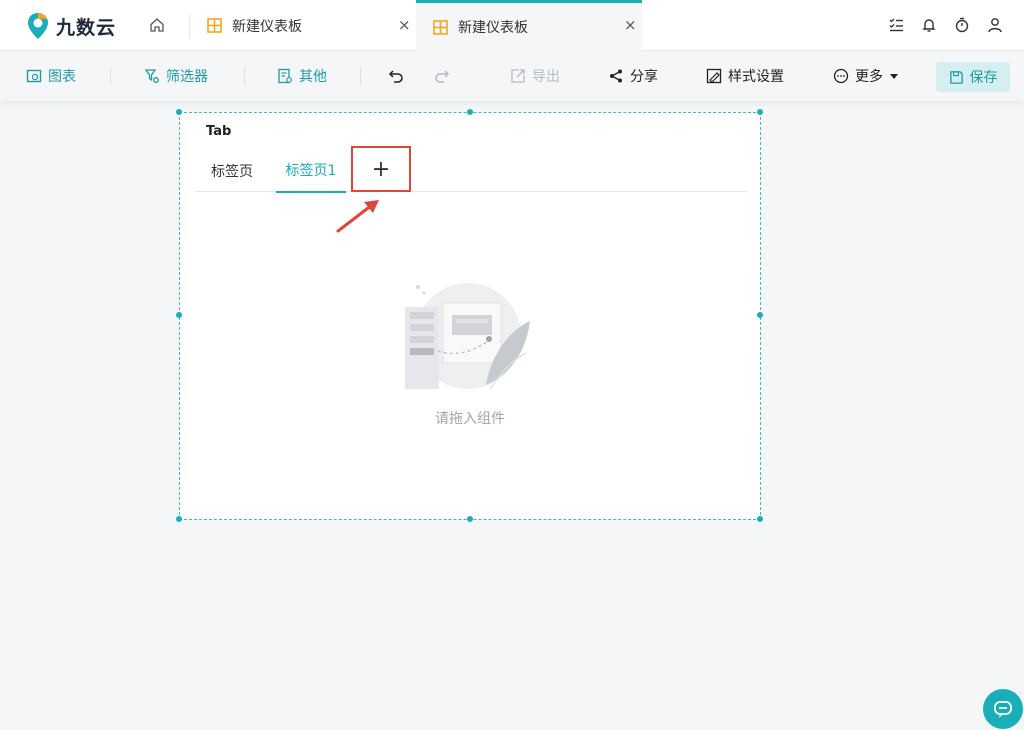  What do you see at coordinates (86, 27) in the screenshot?
I see `logo-text: 九数云` at bounding box center [86, 27].